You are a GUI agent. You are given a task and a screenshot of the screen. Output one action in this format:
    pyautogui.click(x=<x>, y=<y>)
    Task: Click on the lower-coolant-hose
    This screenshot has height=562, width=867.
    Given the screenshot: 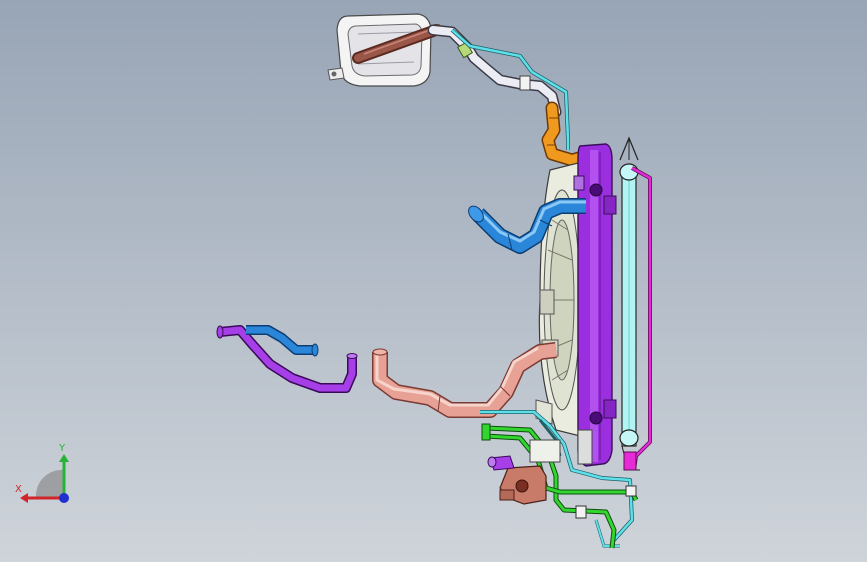 What is the action you would take?
    pyautogui.click(x=464, y=380)
    